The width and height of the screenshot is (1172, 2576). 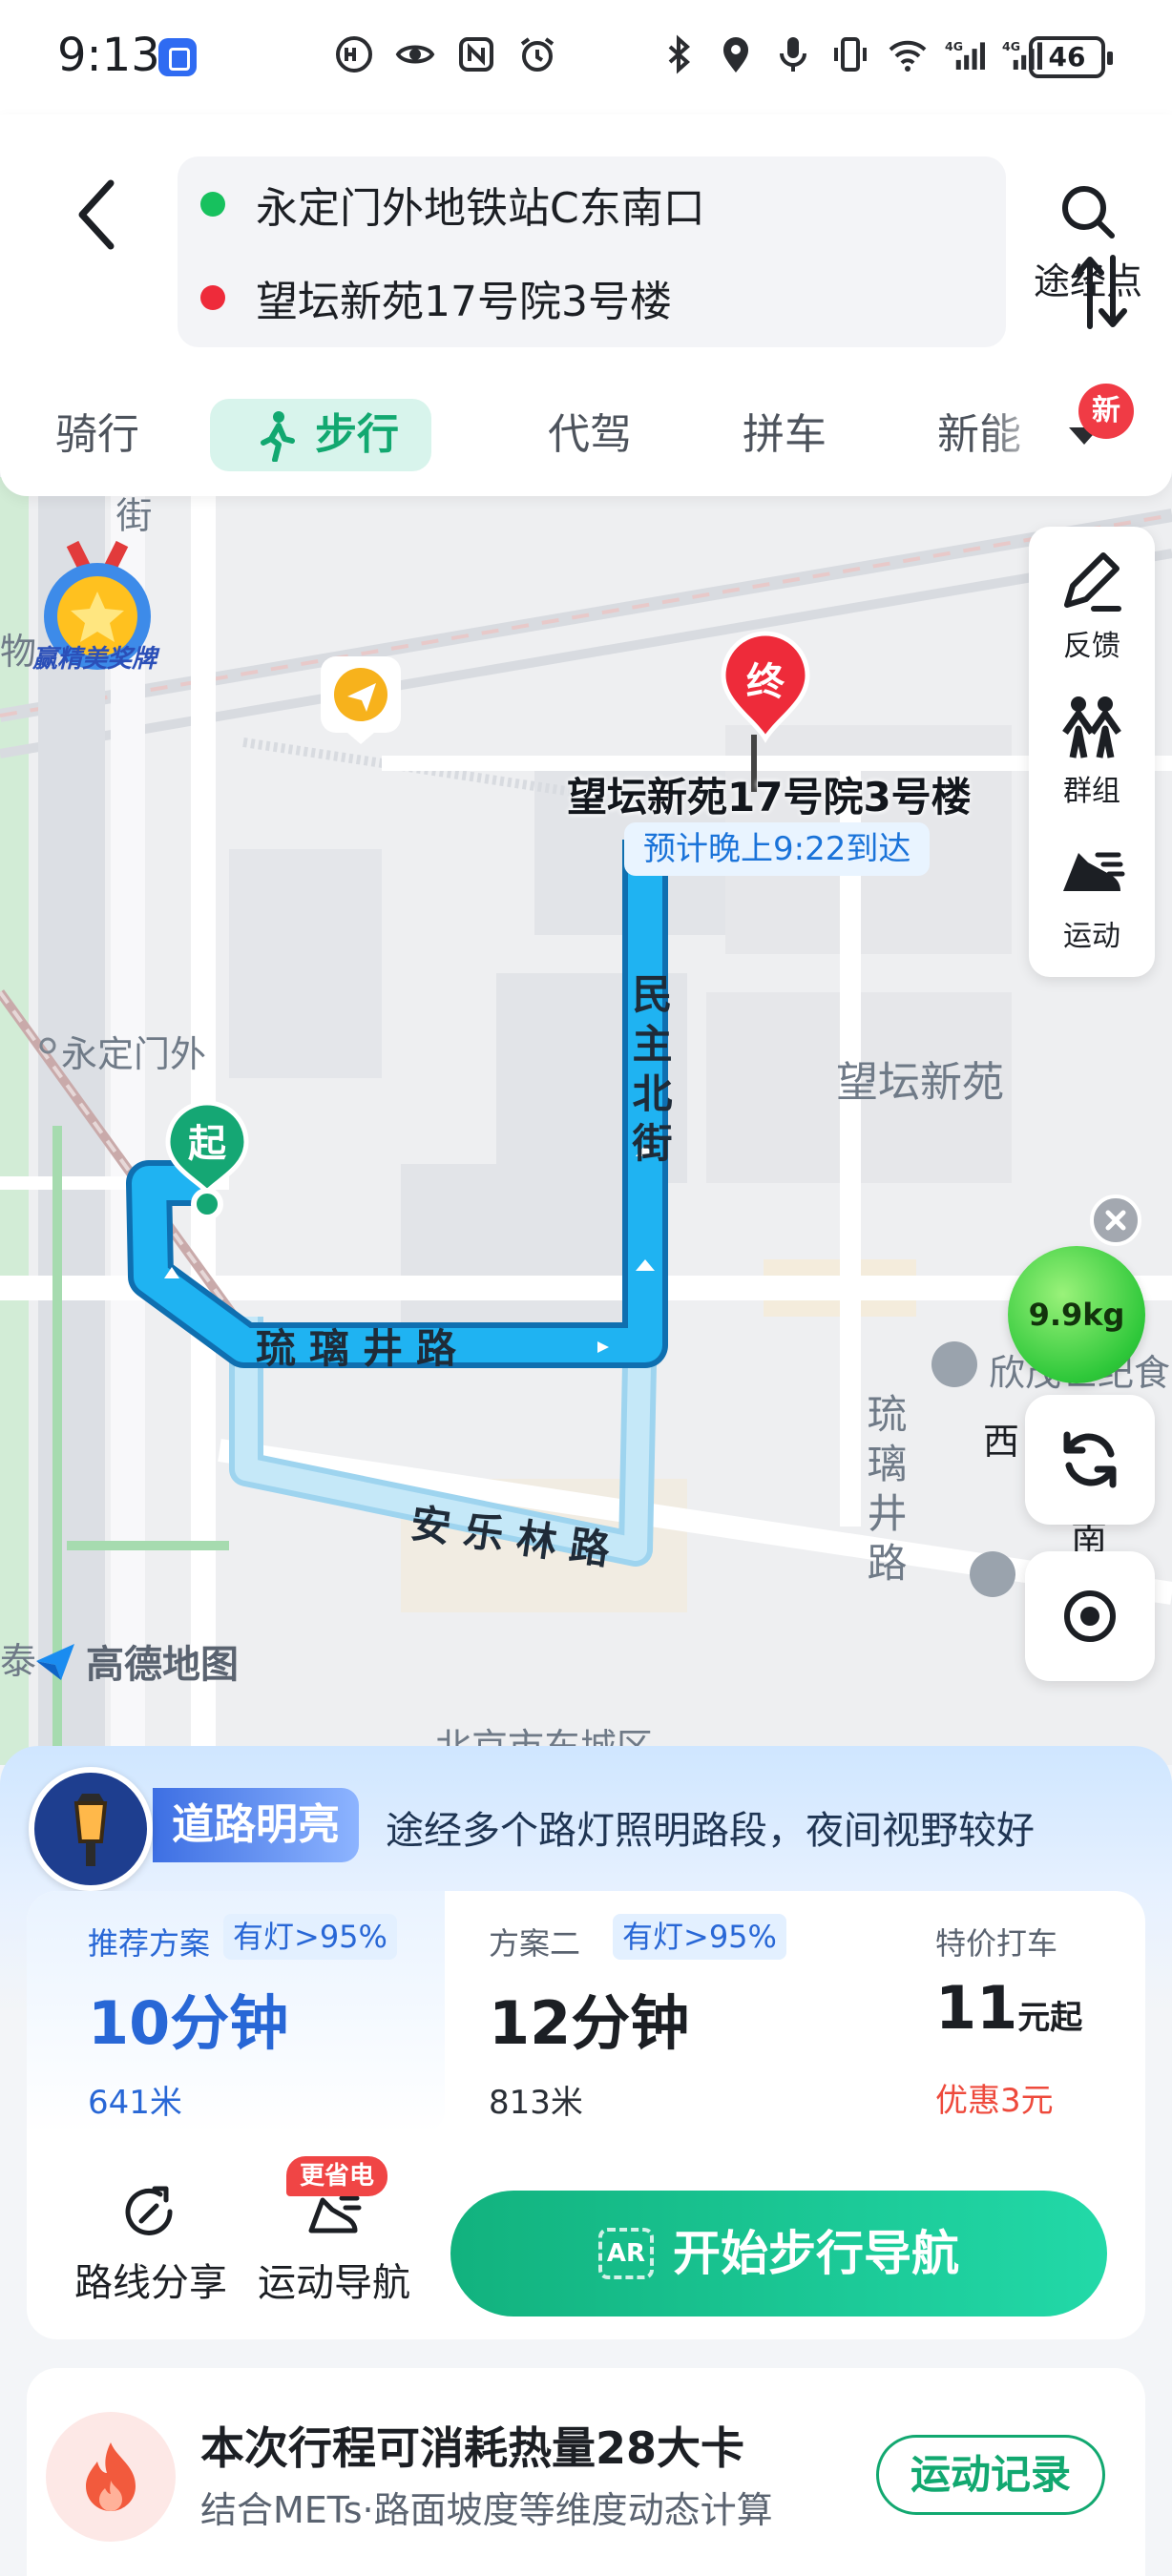 I want to click on street-lamp-icon, so click(x=91, y=1829).